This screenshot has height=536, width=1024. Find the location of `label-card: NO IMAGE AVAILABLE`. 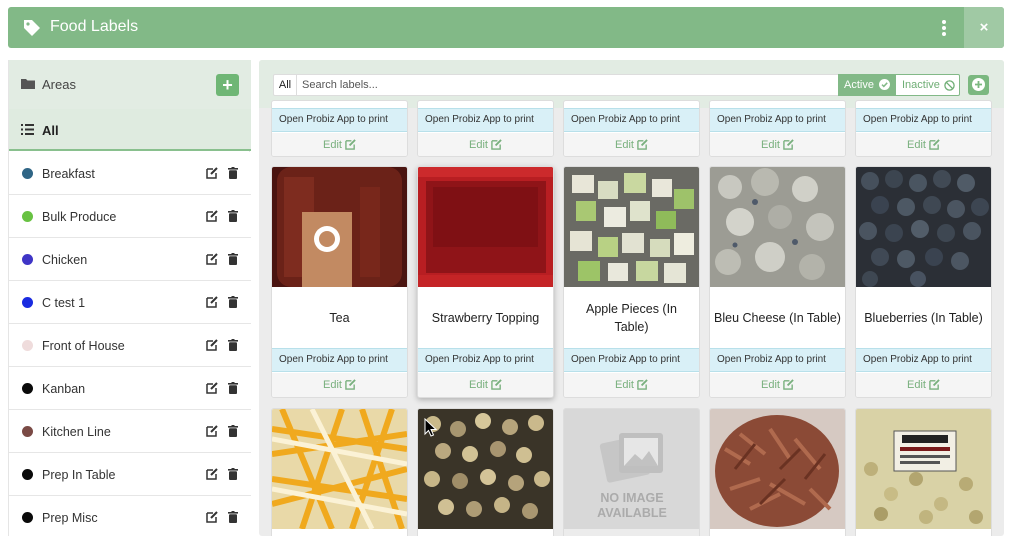

label-card: NO IMAGE AVAILABLE is located at coordinates (631, 472).